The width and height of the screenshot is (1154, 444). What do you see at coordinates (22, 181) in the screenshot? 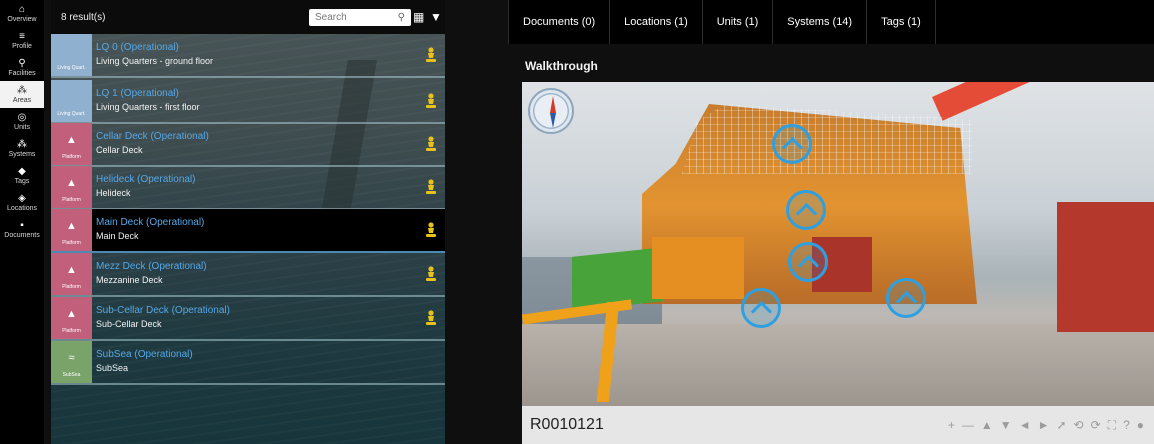
I see `nav-item-label: Tags` at bounding box center [22, 181].